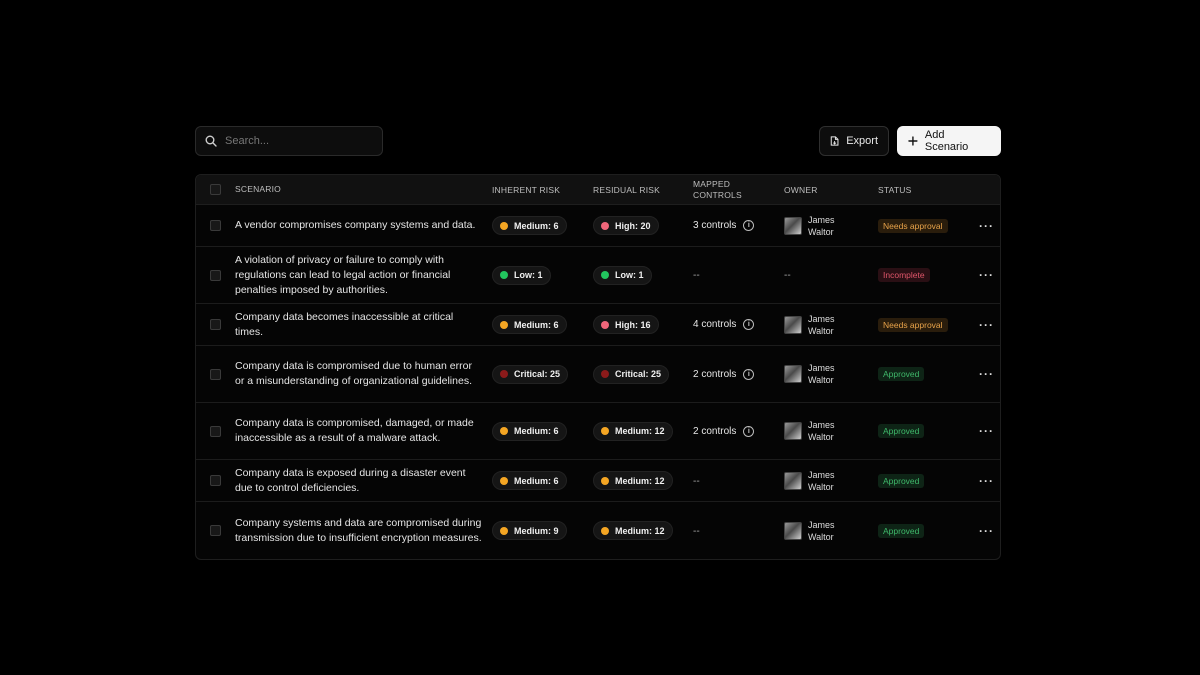 This screenshot has width=1200, height=675. What do you see at coordinates (629, 275) in the screenshot?
I see `residual-risk-label: Low: 1` at bounding box center [629, 275].